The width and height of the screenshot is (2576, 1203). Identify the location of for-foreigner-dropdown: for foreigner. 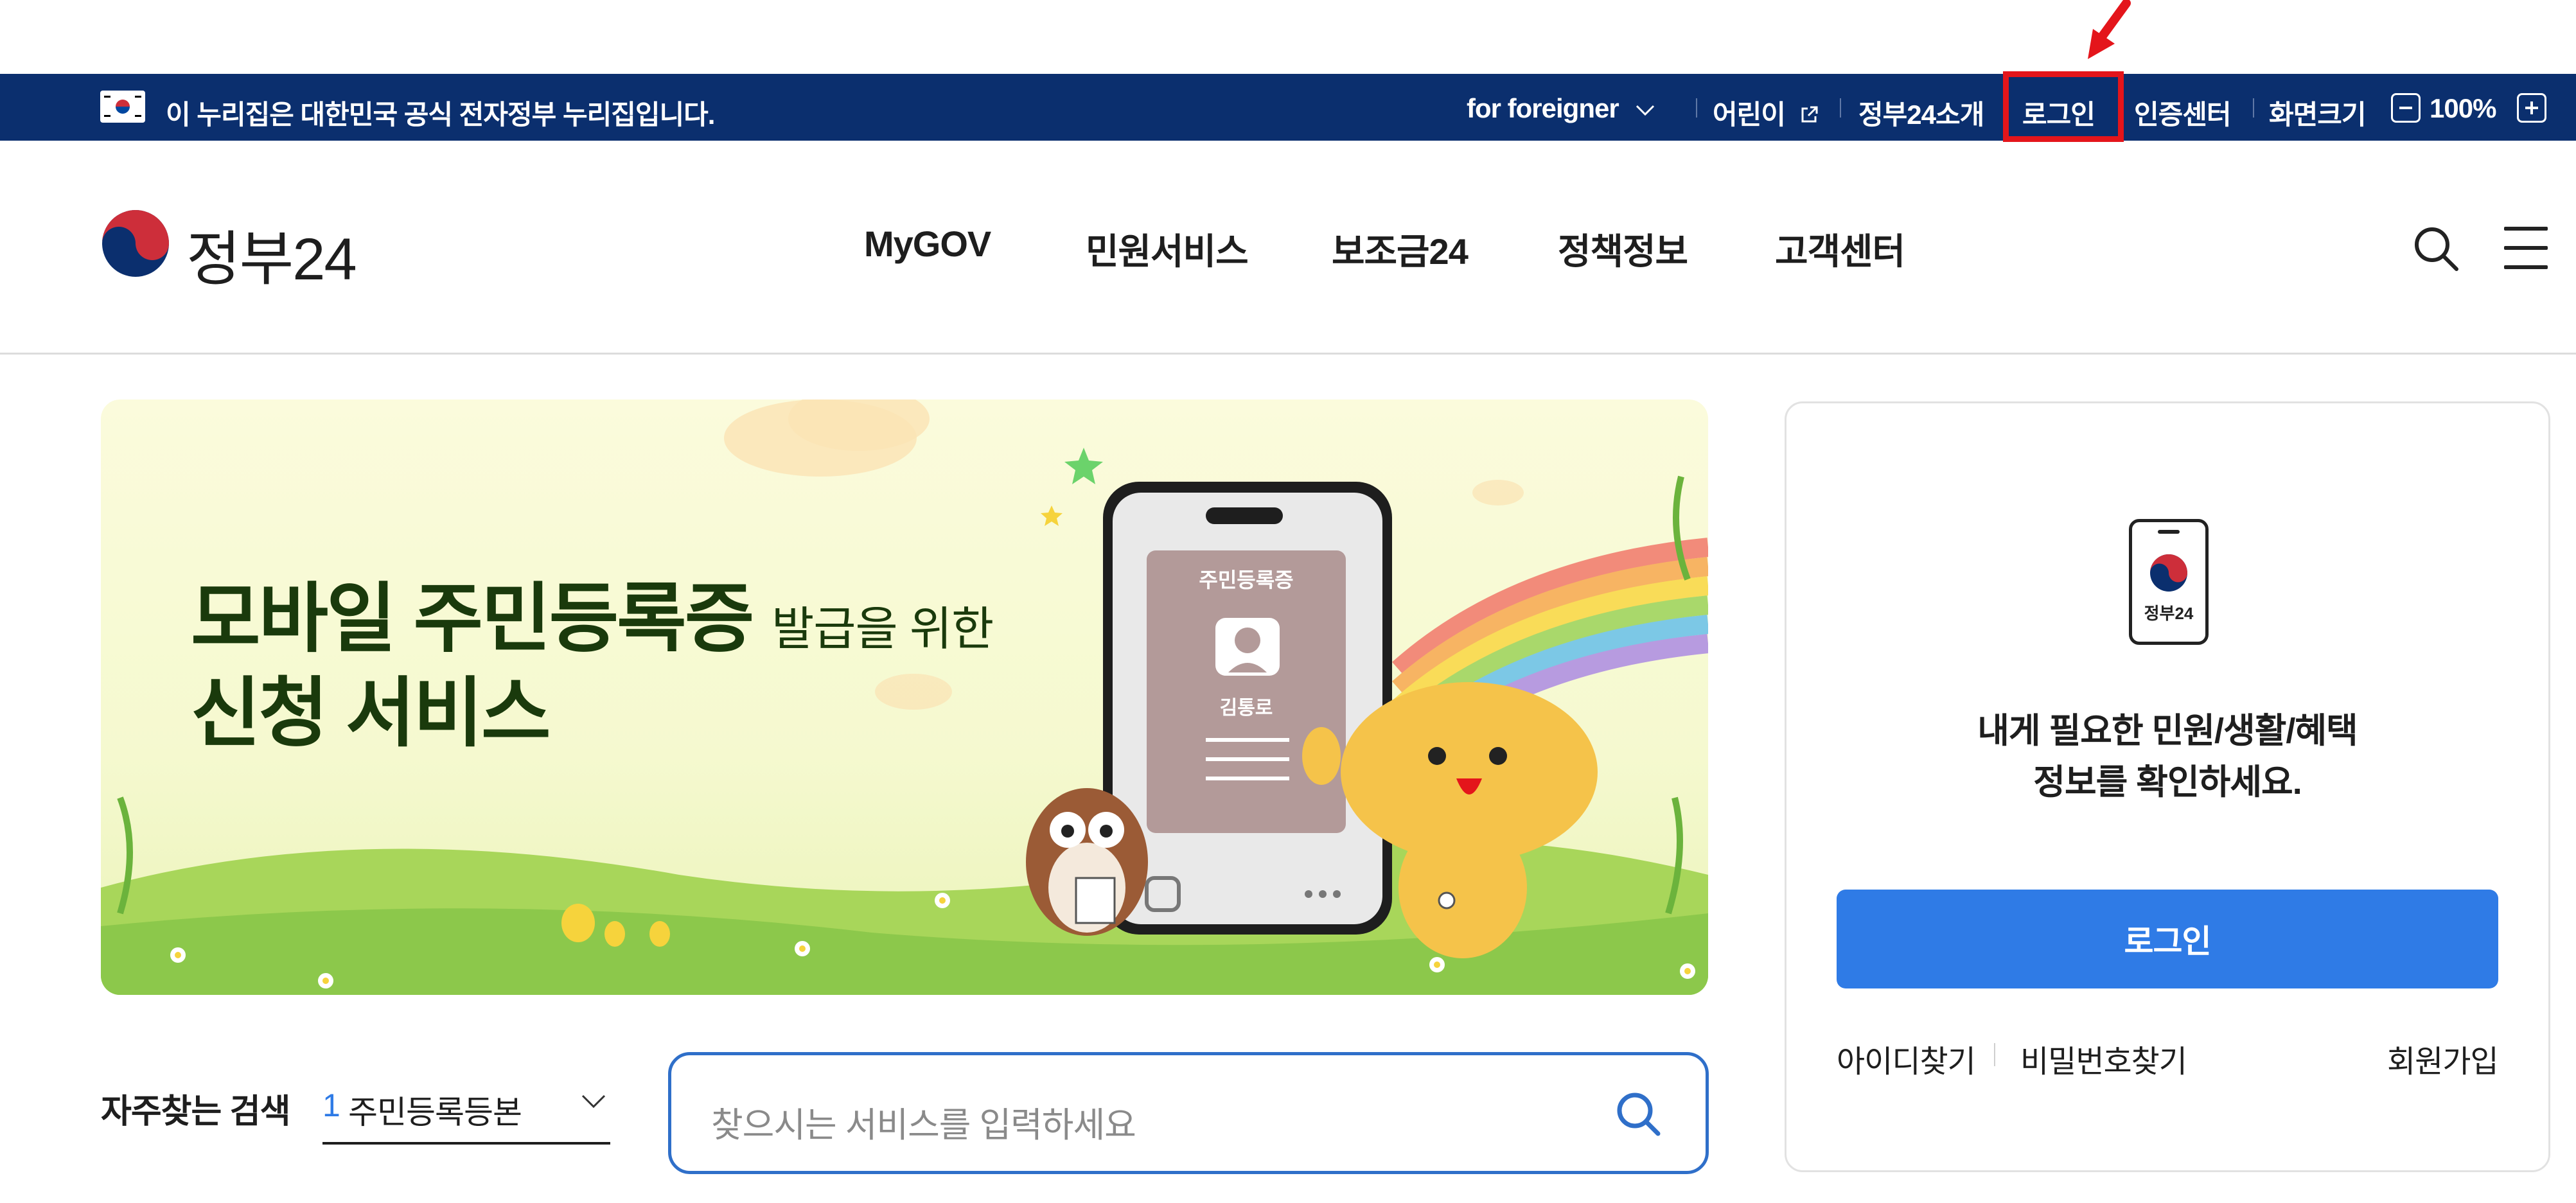
(1561, 108).